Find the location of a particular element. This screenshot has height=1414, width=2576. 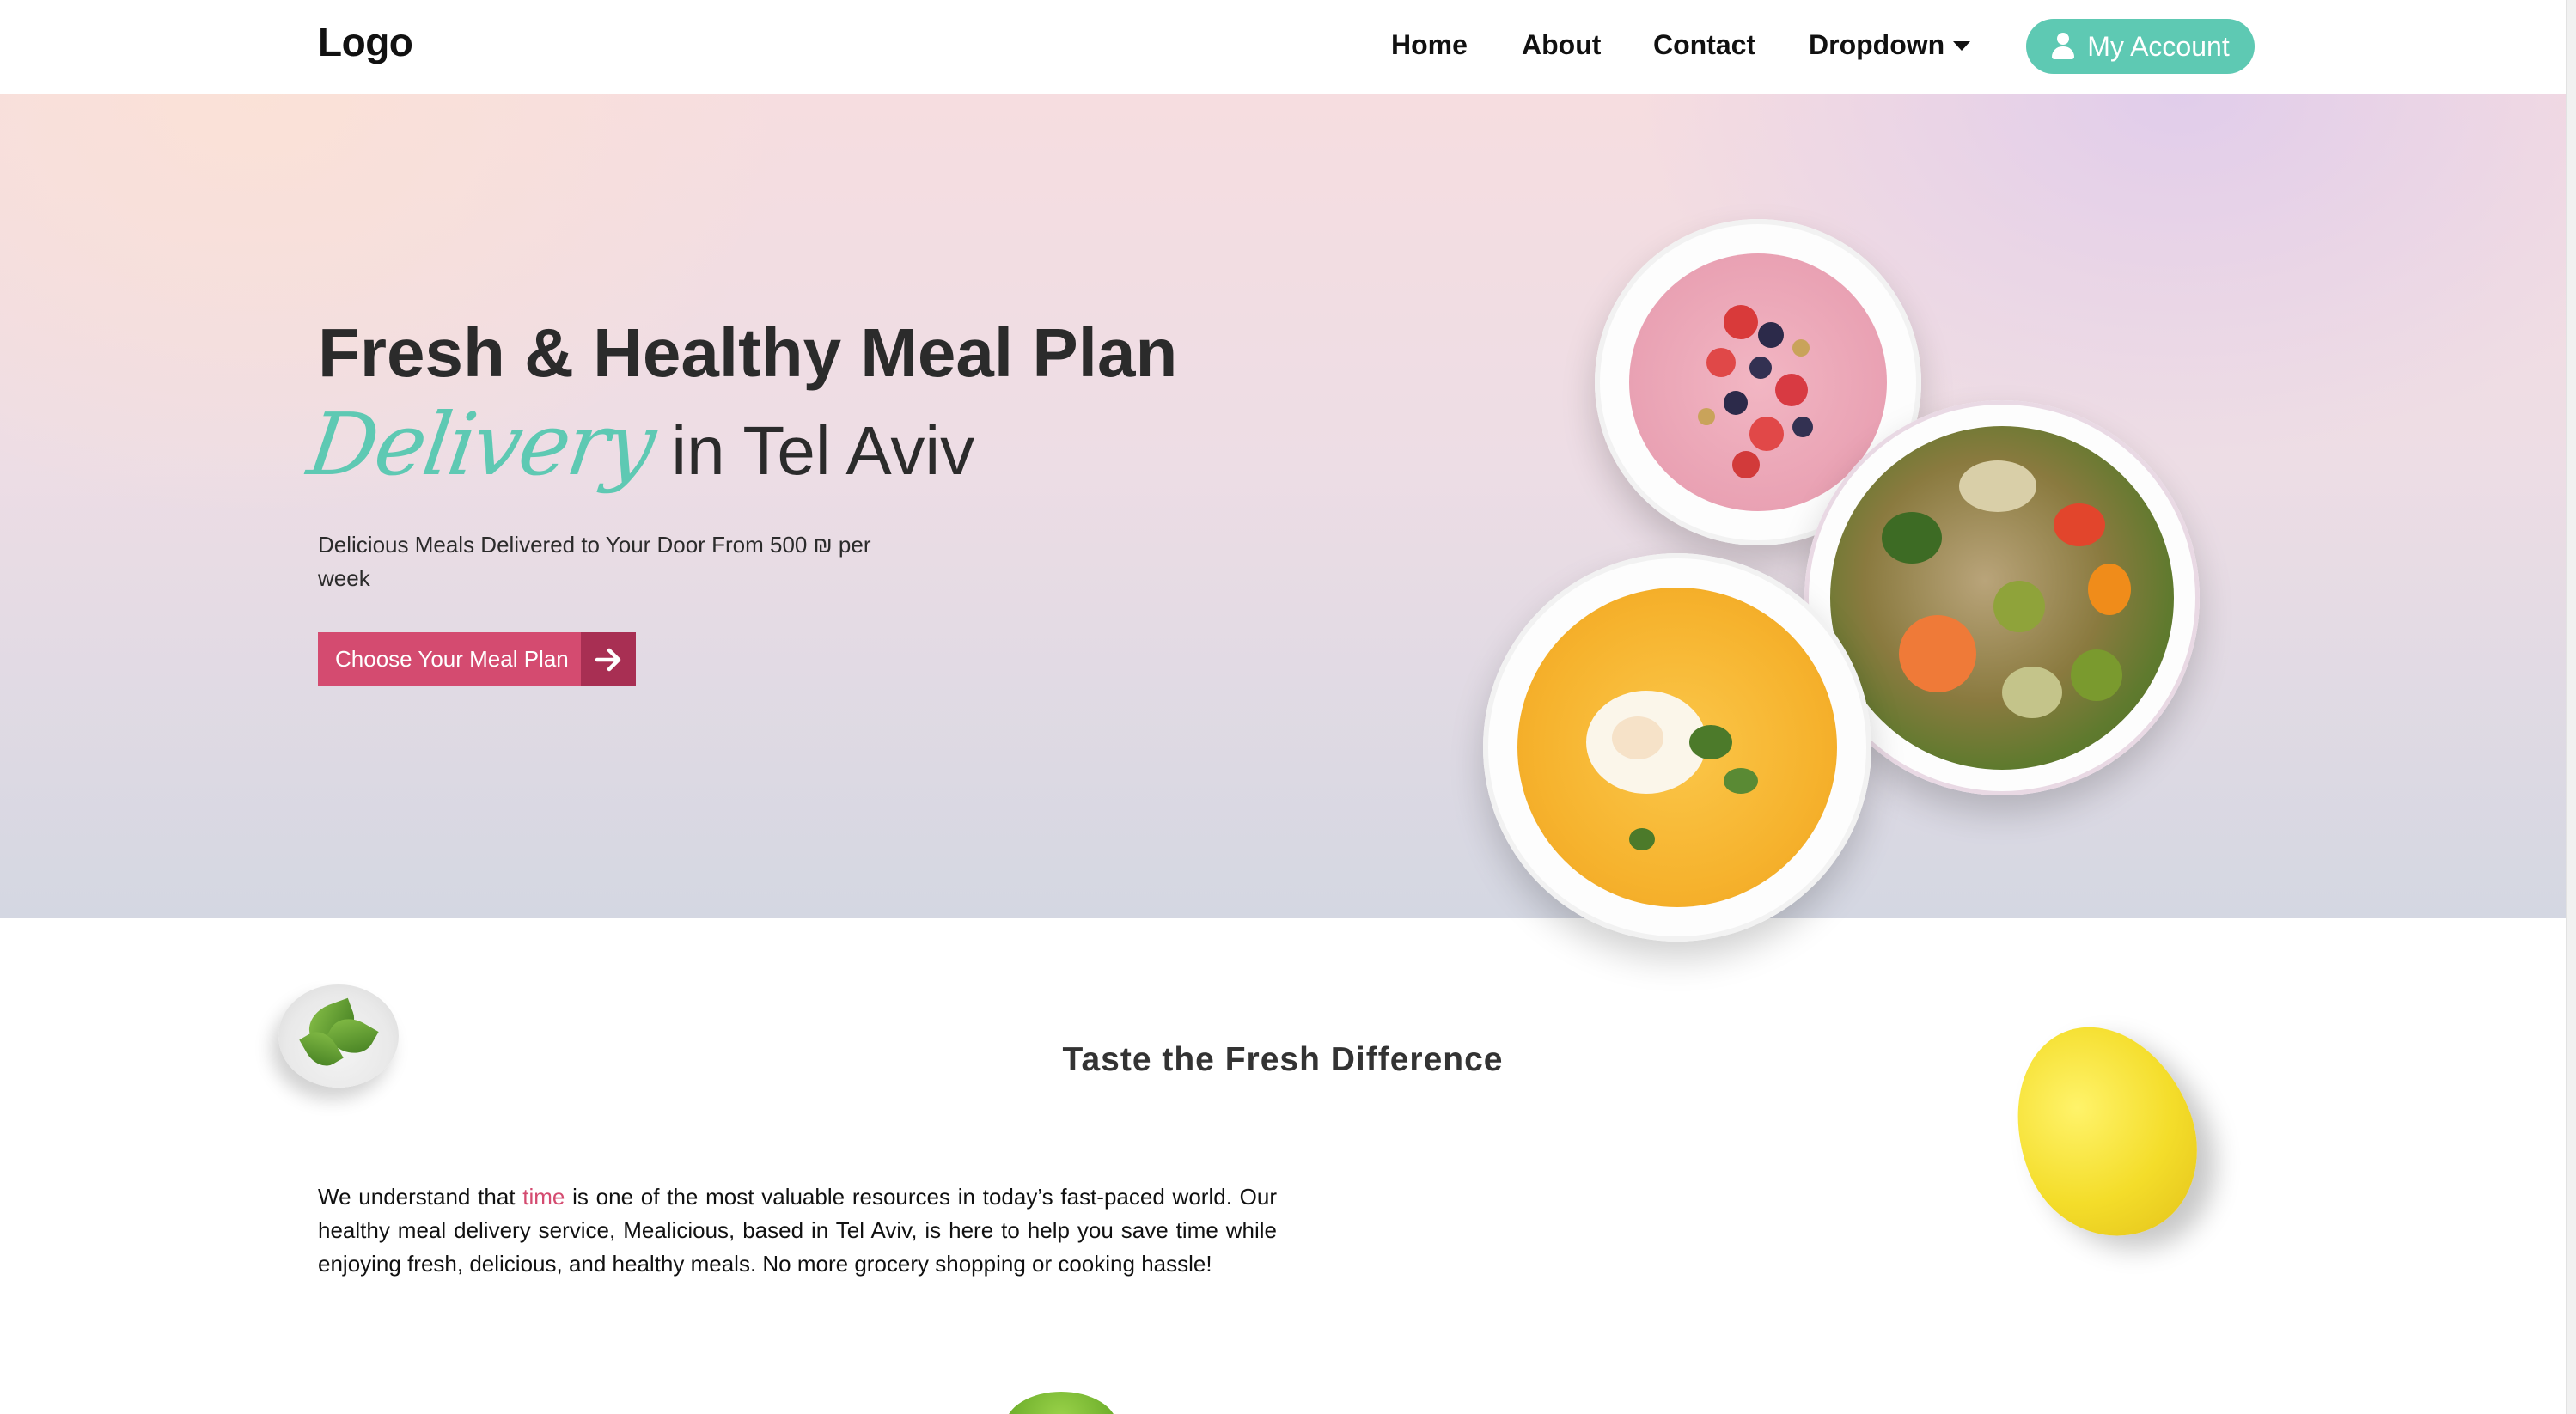

my-account-label: My Account is located at coordinates (2158, 46).